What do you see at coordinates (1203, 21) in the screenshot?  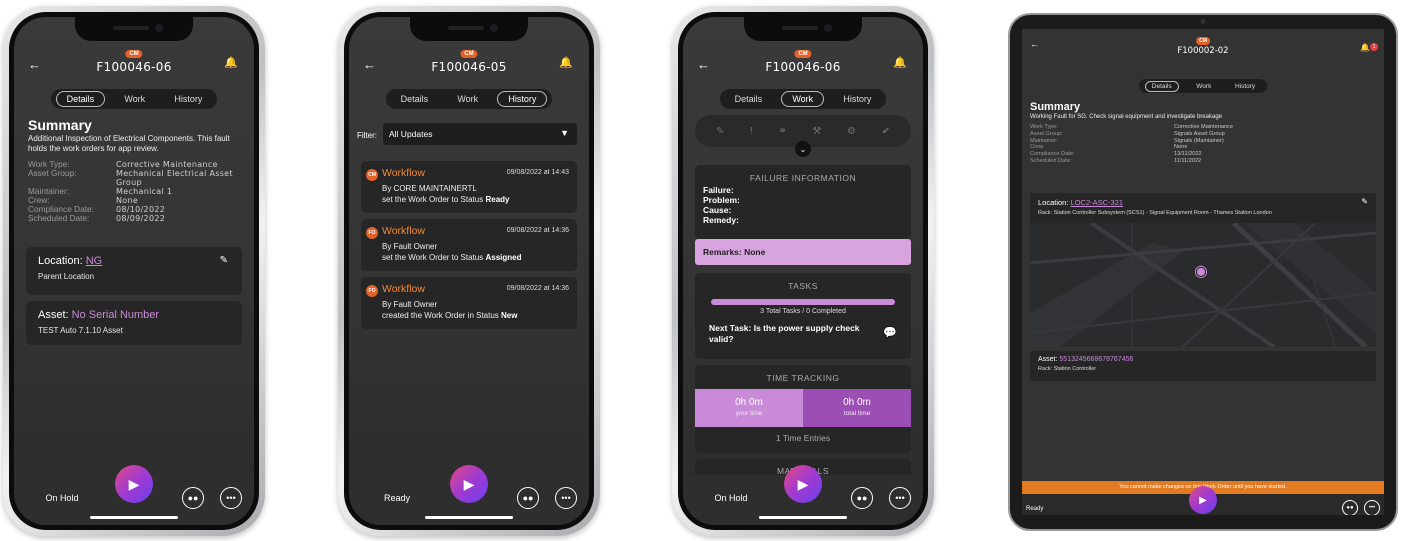 I see `camera` at bounding box center [1203, 21].